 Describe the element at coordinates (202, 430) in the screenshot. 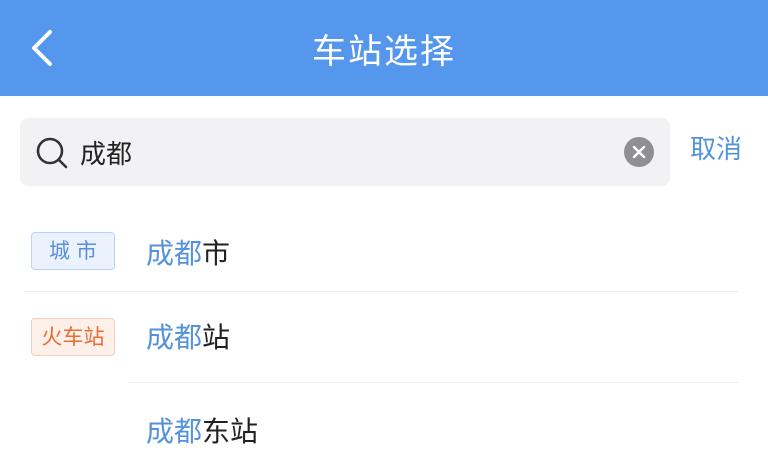

I see `result-name: 成都东站` at that location.